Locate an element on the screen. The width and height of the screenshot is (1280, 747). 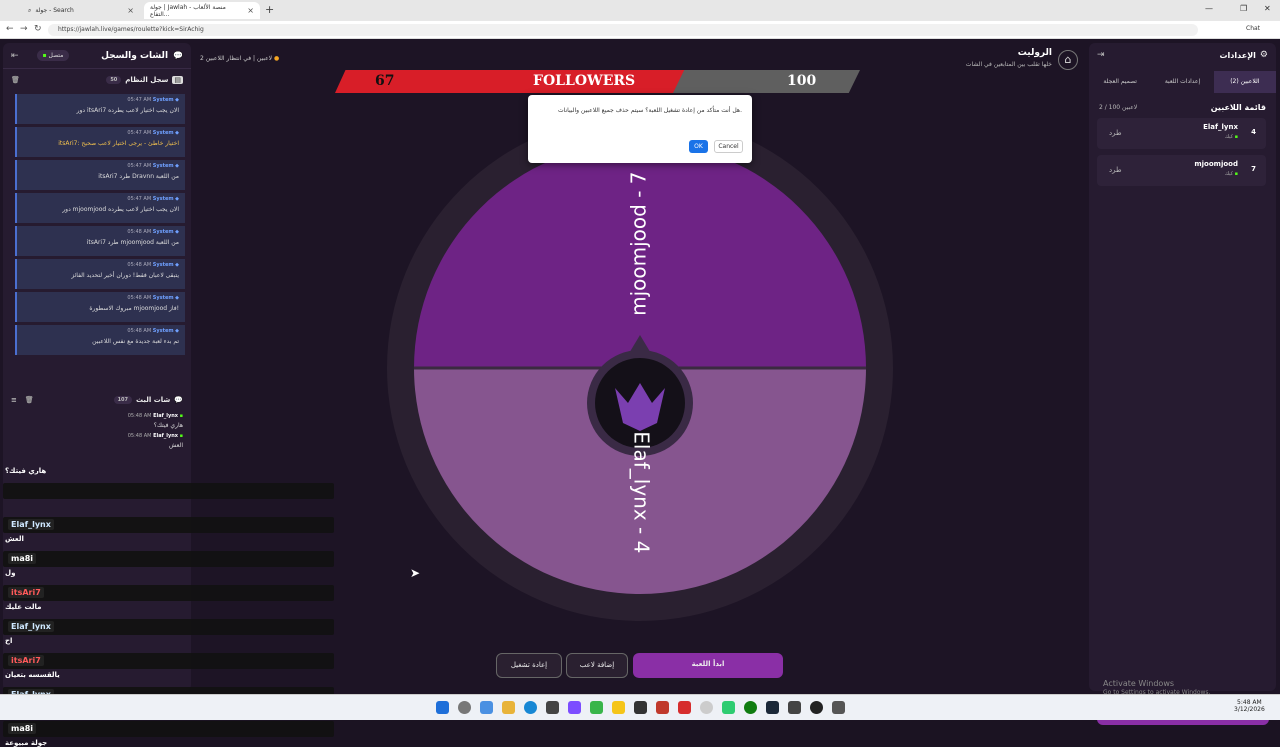
dialog-cancel-button: Cancel is located at coordinates (728, 146).